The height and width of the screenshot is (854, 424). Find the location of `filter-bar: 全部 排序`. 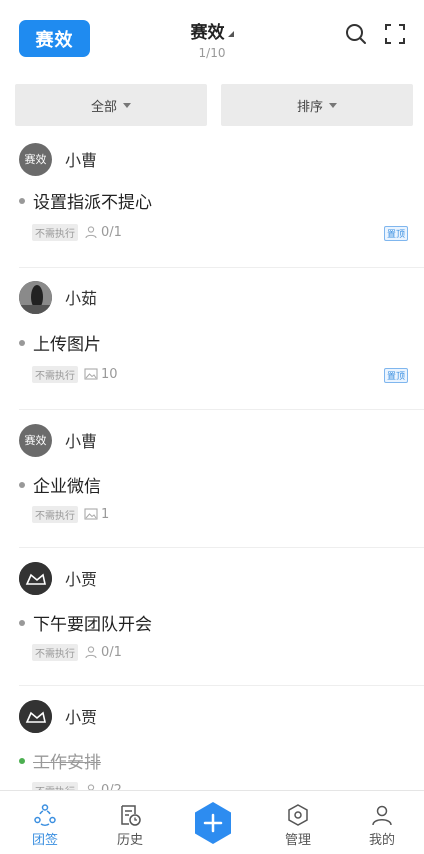

filter-bar: 全部 排序 is located at coordinates (212, 105).